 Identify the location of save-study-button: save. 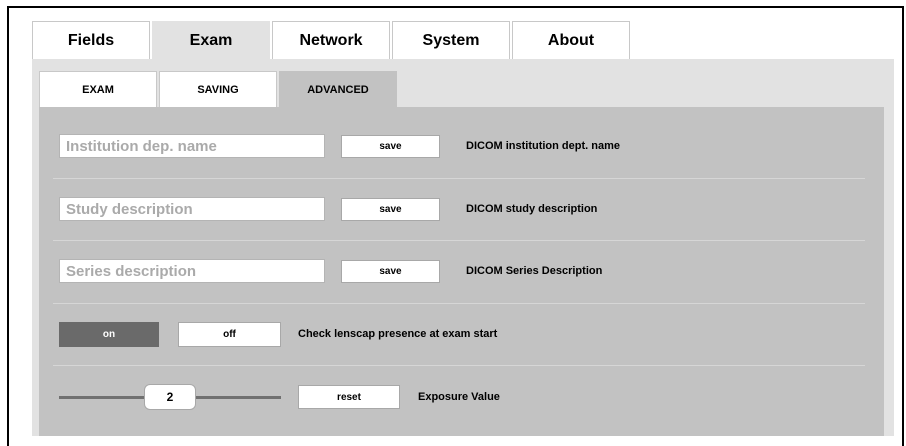
(390, 209).